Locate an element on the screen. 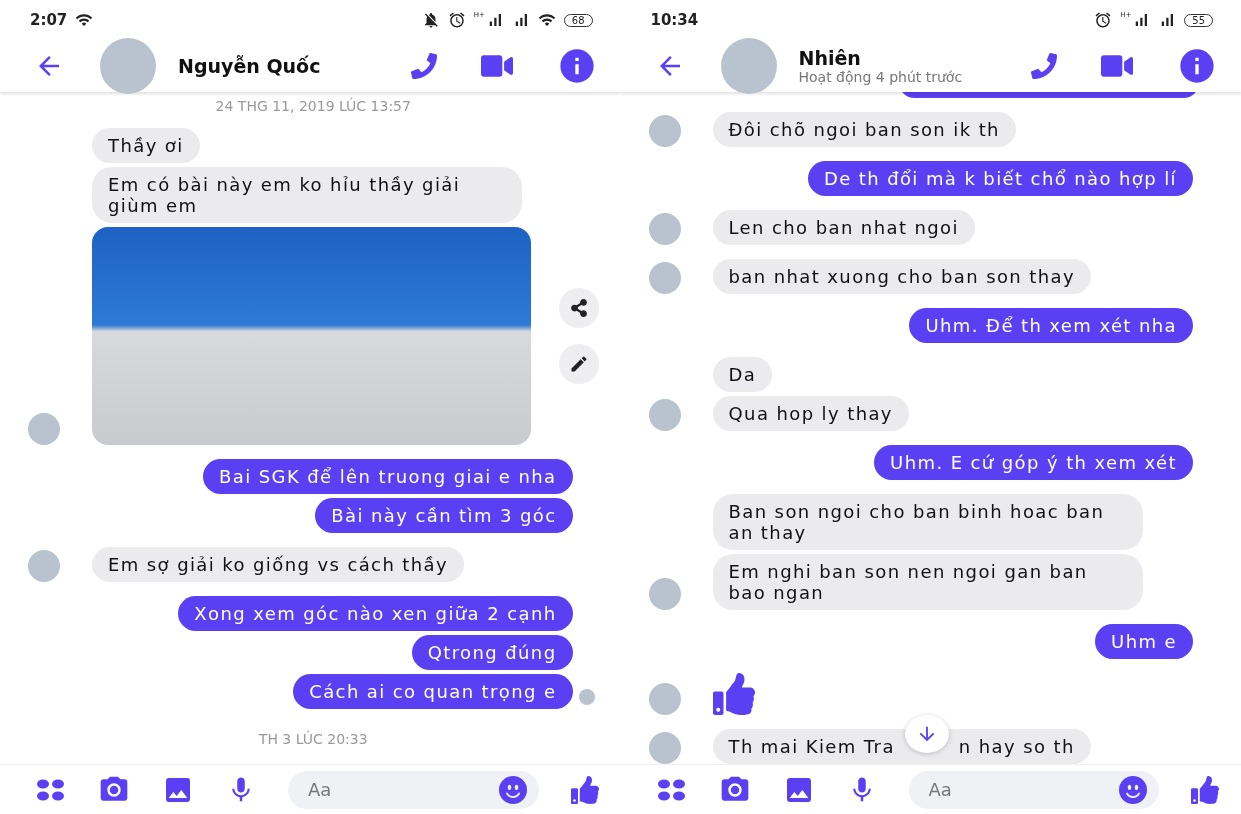 Image resolution: width=1241 pixels, height=814 pixels. date-label: TH 3 LÚC 20:33 is located at coordinates (313, 739).